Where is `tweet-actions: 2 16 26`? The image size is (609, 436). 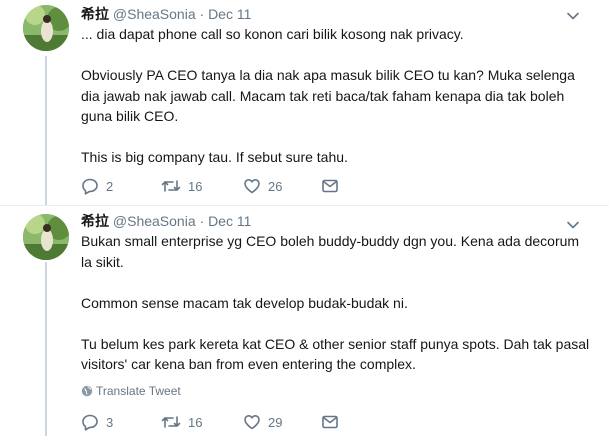
tweet-actions: 2 16 26 is located at coordinates (221, 186).